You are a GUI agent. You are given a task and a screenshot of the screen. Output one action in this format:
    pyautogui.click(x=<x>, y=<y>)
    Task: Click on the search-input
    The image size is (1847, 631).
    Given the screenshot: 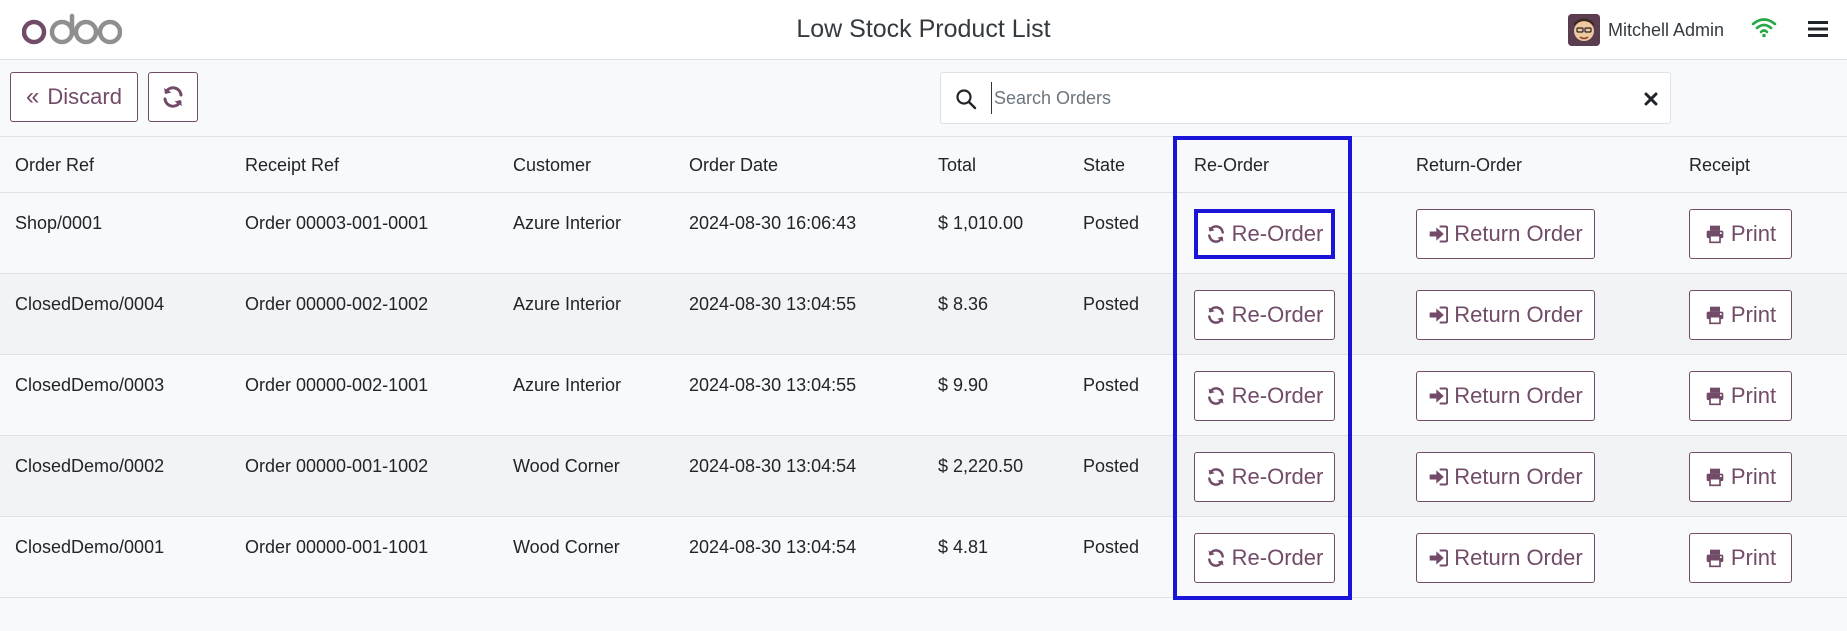 What is the action you would take?
    pyautogui.click(x=1291, y=98)
    